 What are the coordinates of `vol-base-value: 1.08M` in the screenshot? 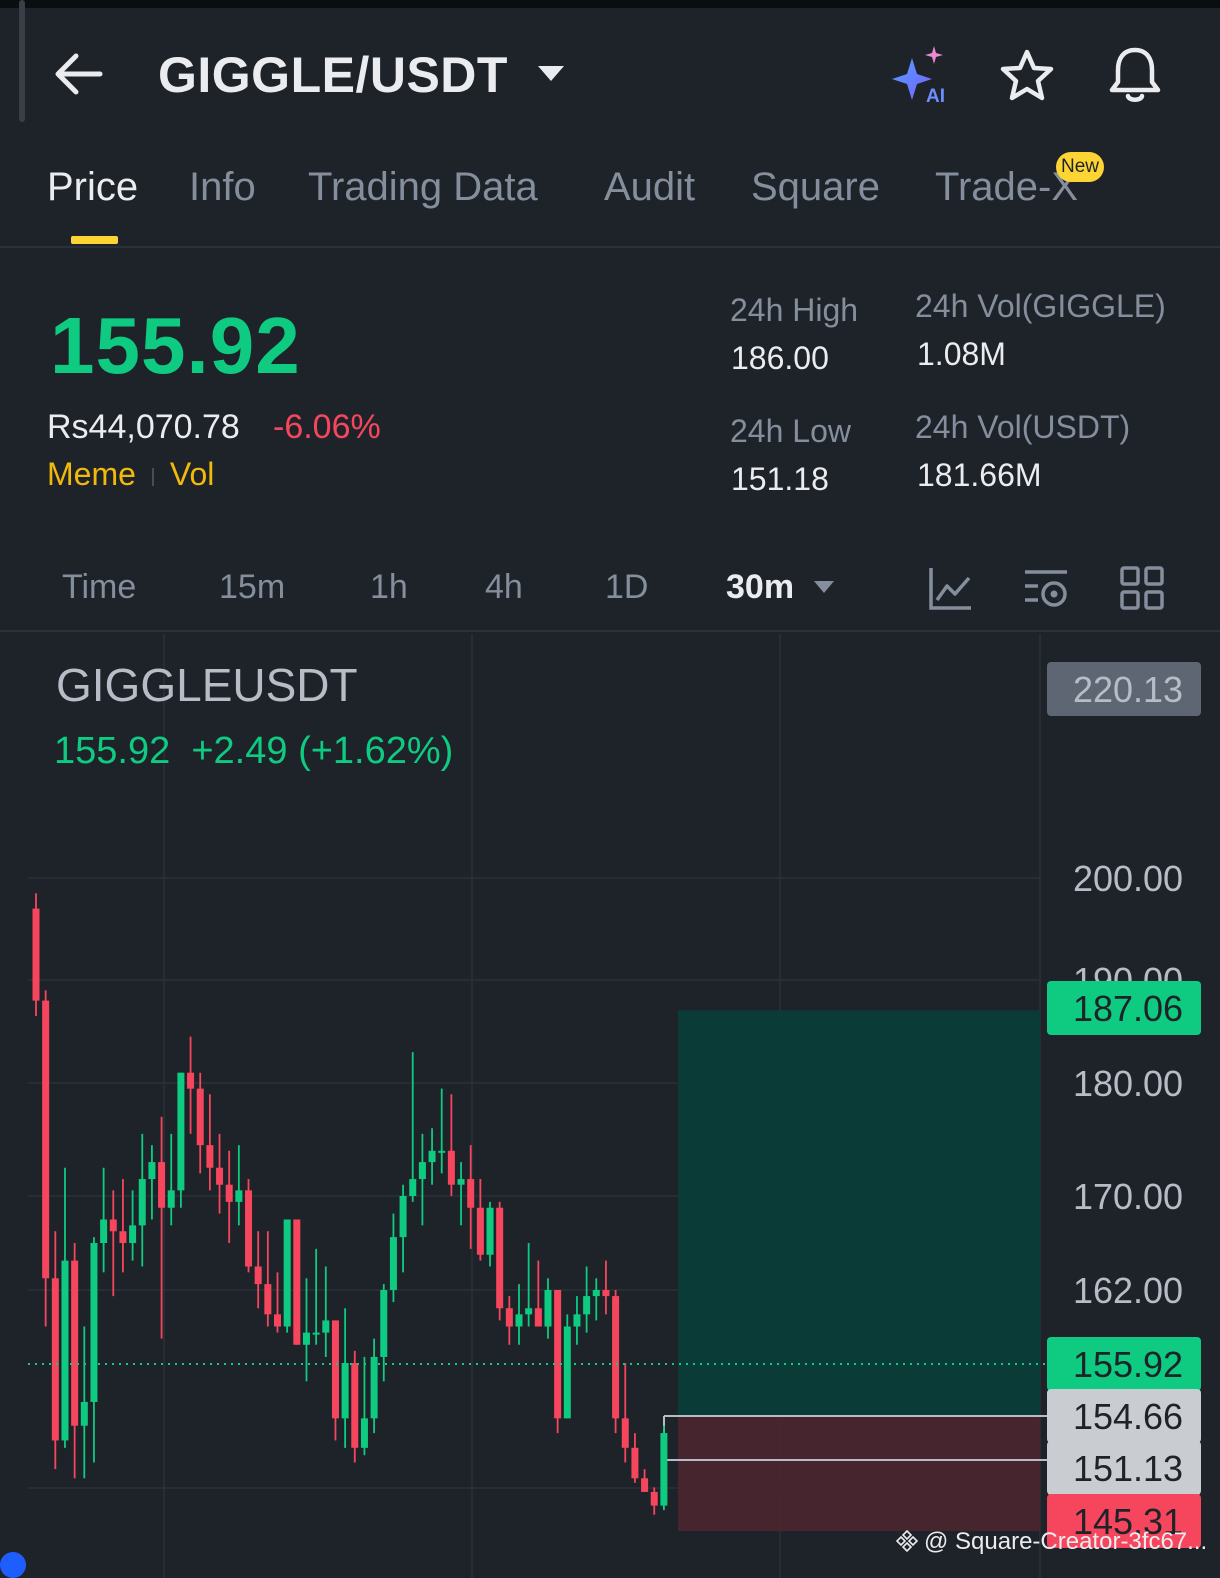 It's located at (961, 354).